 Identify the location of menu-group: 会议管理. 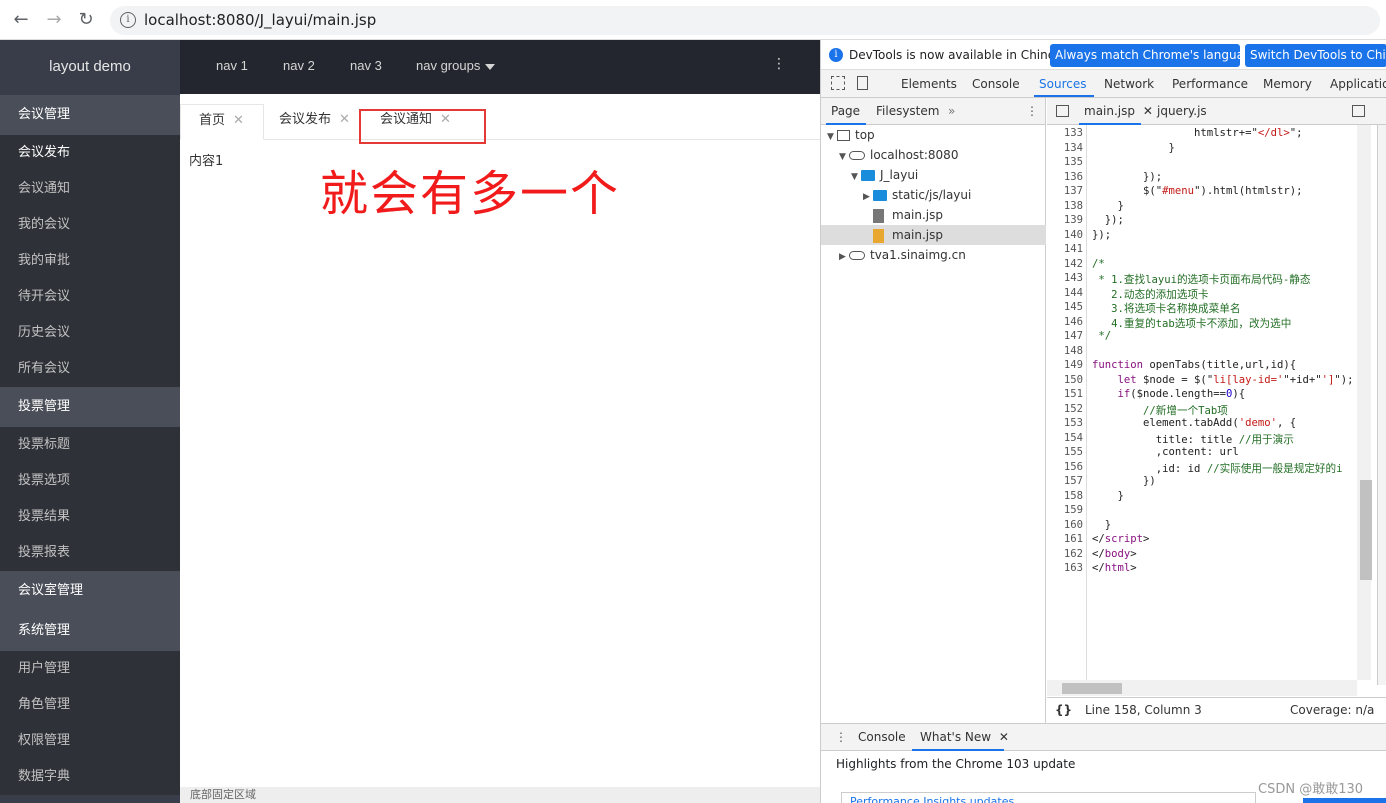
(90, 115).